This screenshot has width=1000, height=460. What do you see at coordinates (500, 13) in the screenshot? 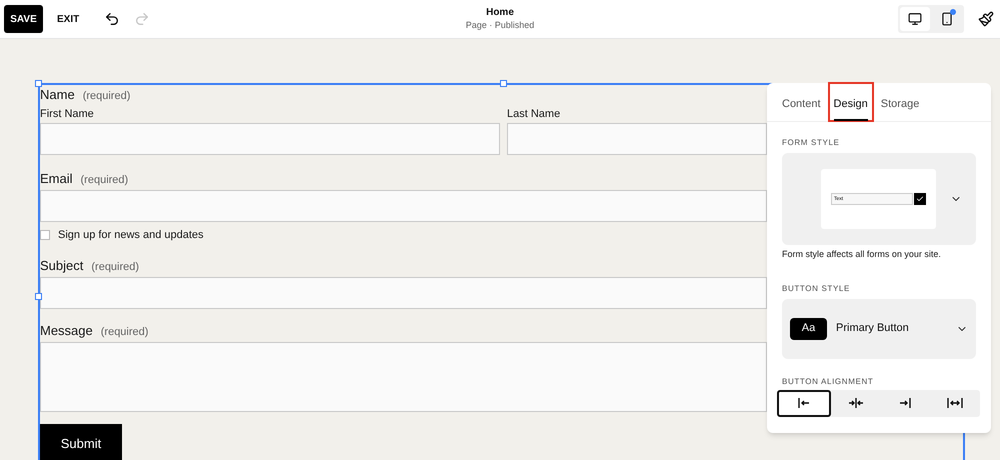
I see `page-title: Home` at bounding box center [500, 13].